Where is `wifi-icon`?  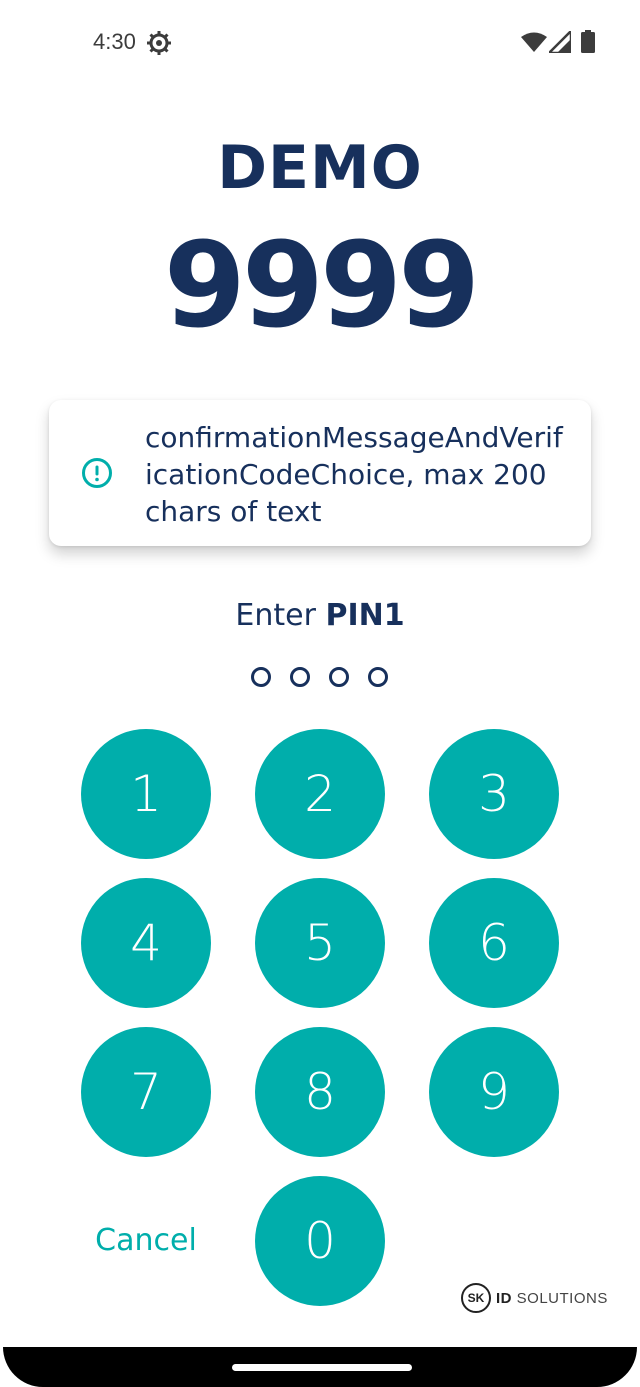 wifi-icon is located at coordinates (534, 42).